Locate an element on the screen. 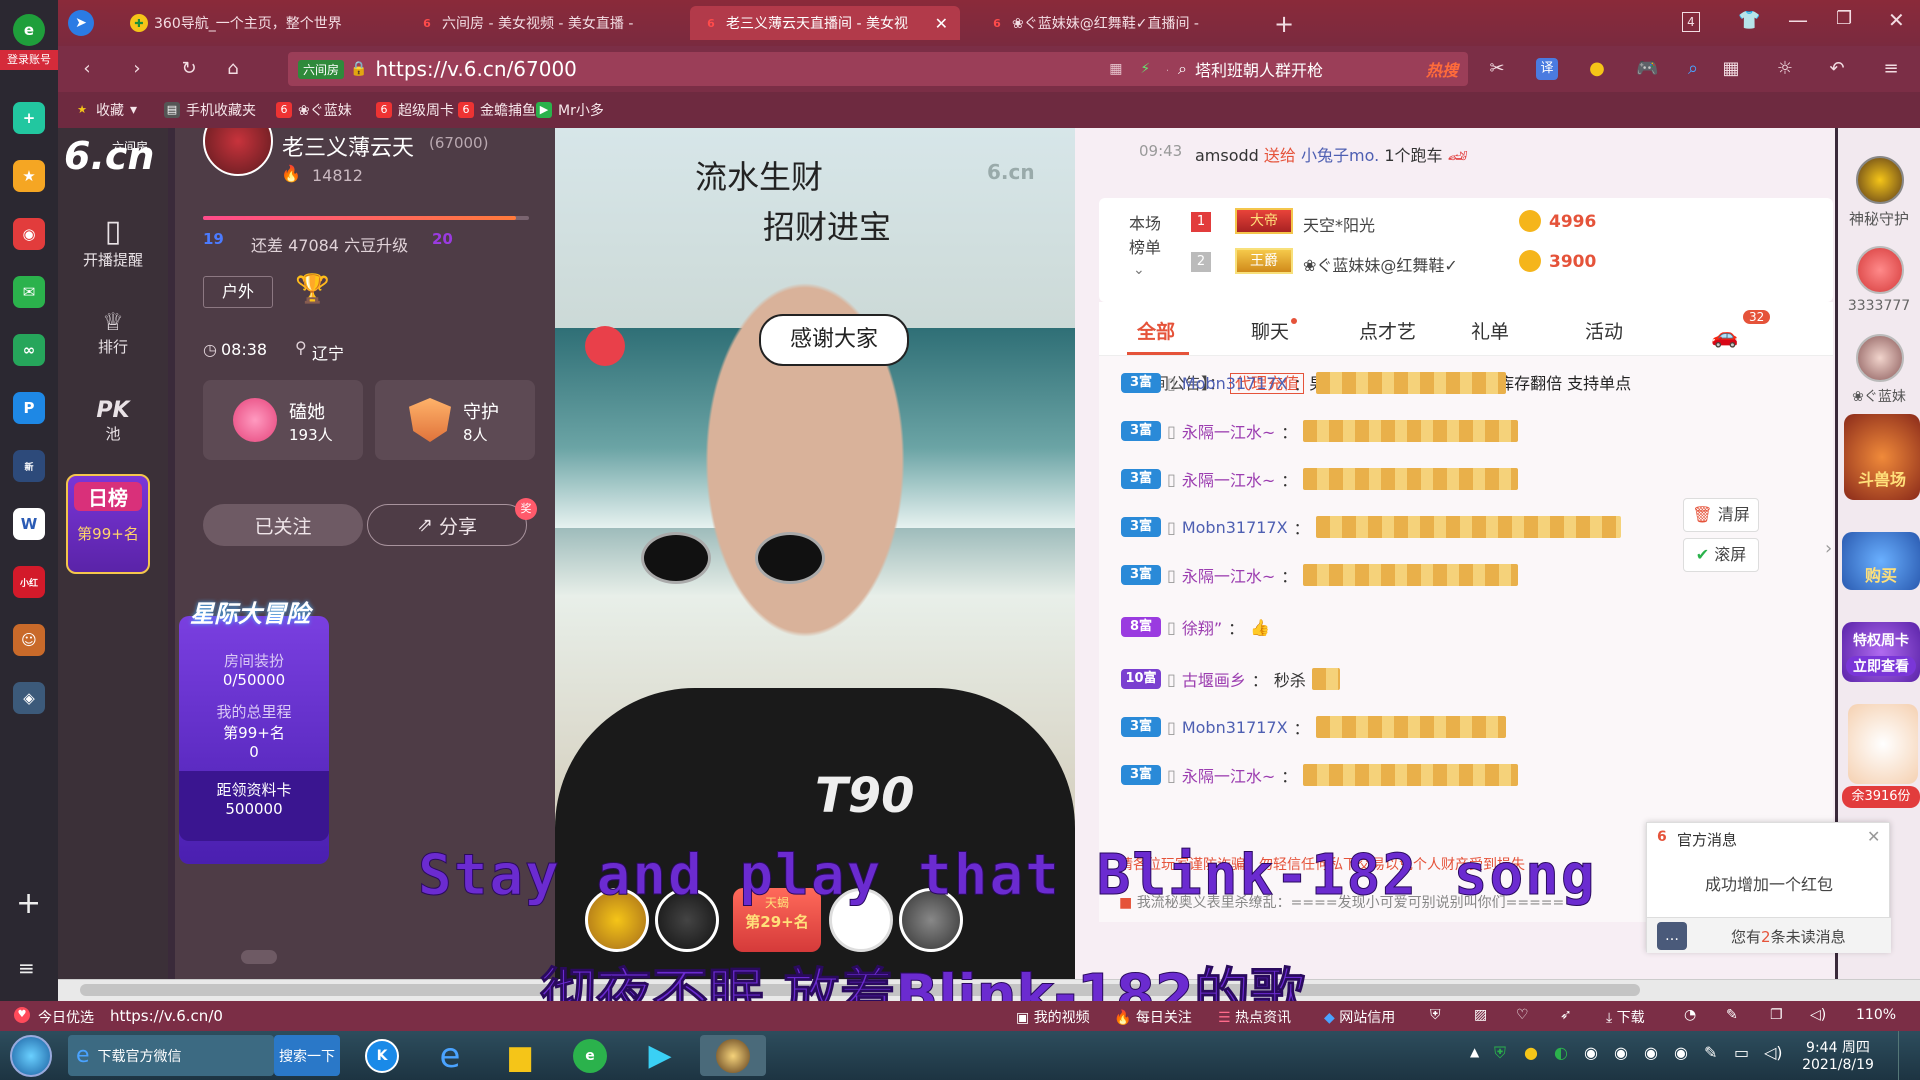 The image size is (1920, 1080). star-app-icon: ★ is located at coordinates (29, 176).